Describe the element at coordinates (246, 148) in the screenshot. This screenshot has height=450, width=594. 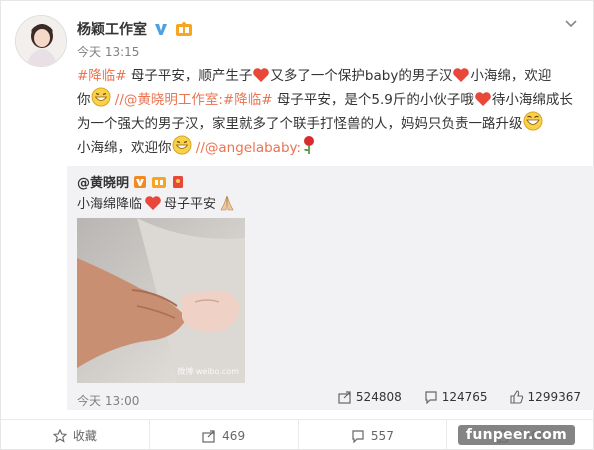
I see `mention-link: //@angelababy:` at that location.